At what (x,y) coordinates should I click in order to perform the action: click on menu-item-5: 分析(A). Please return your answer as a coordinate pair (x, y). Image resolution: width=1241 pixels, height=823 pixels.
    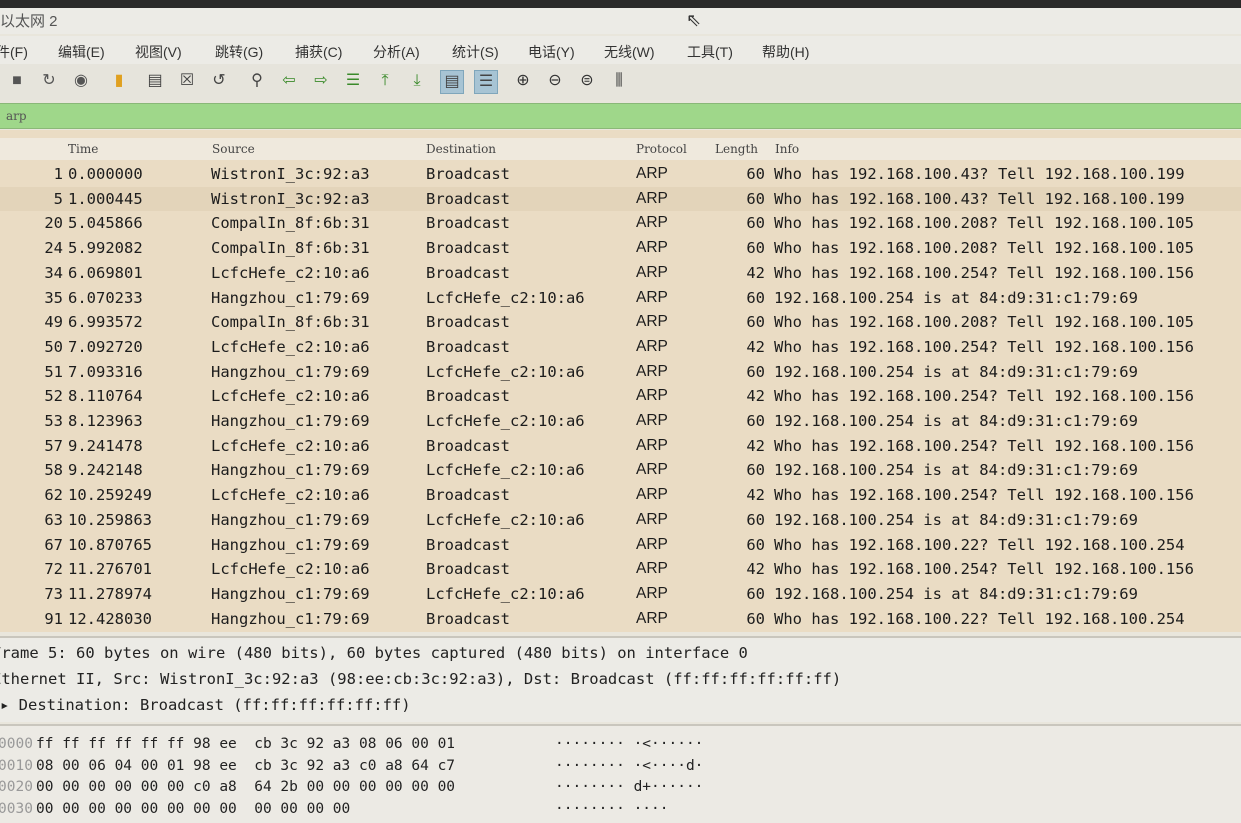
    Looking at the image, I should click on (396, 52).